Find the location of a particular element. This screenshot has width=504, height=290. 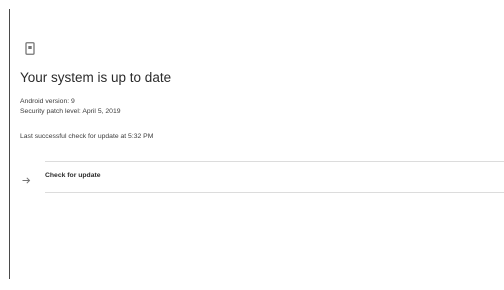

android-version-text: Android version: 9 is located at coordinates (47, 101).